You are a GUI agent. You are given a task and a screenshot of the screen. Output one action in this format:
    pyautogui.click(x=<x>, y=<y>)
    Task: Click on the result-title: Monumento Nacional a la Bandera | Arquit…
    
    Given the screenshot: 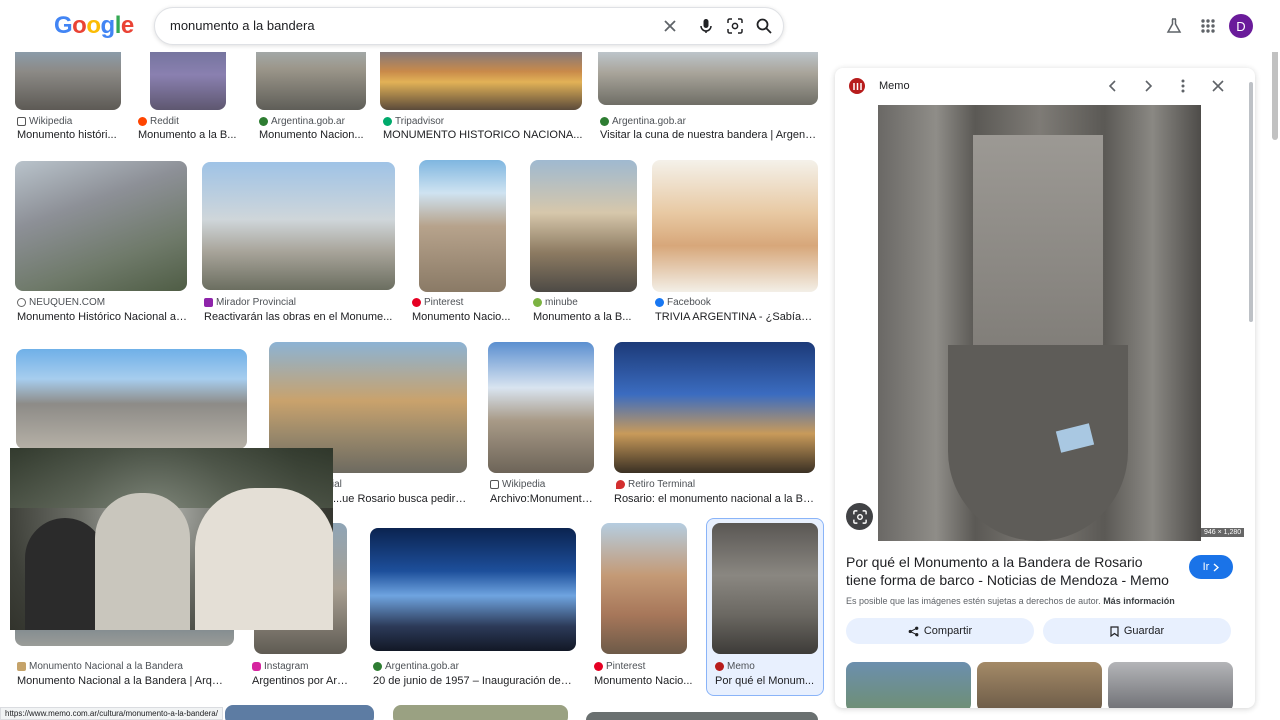 What is the action you would take?
    pyautogui.click(x=122, y=681)
    